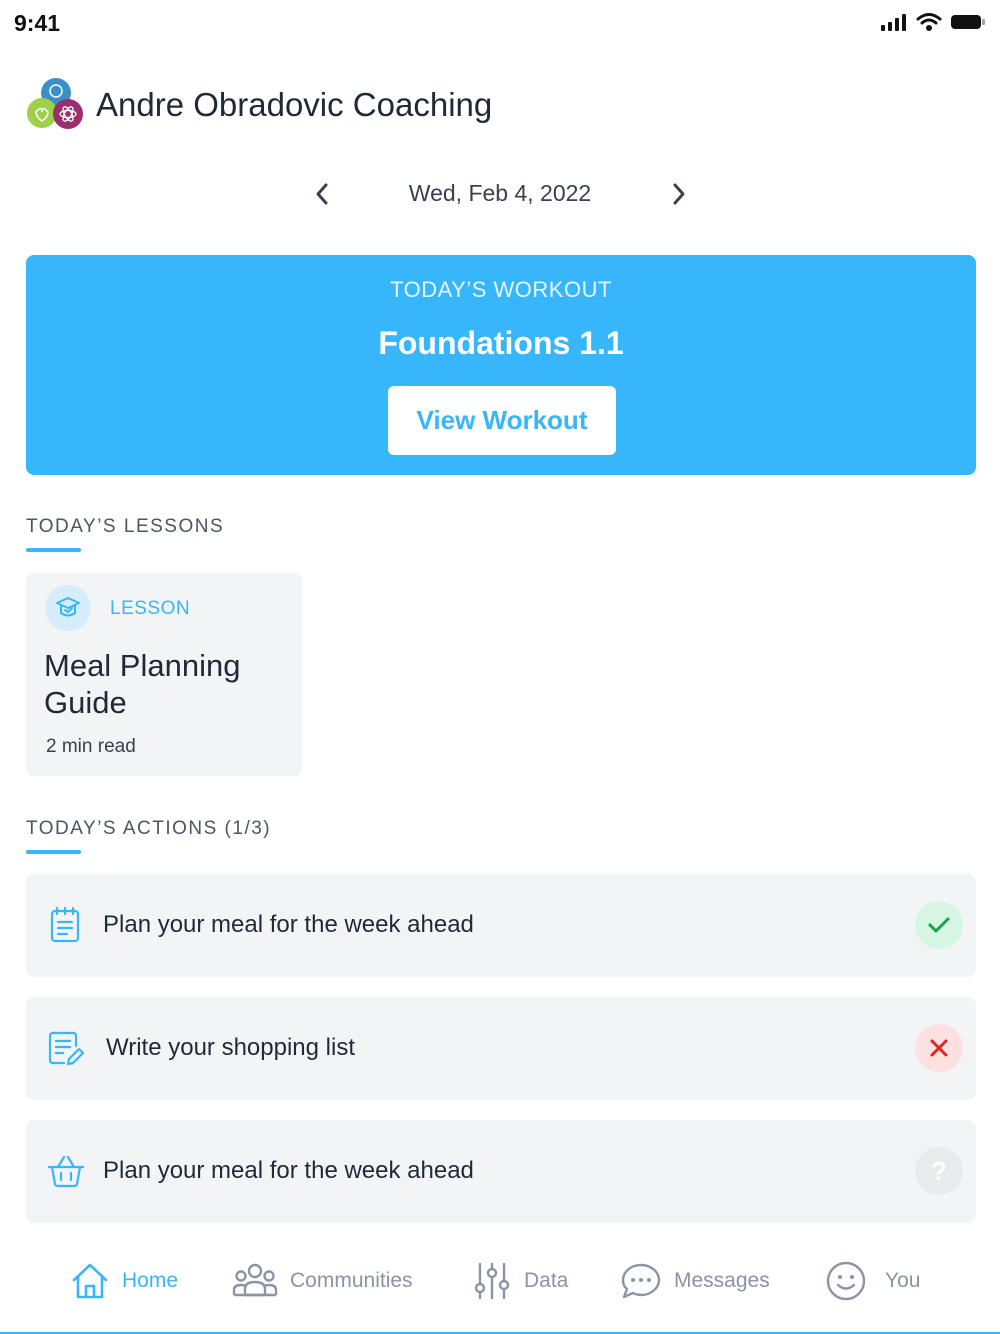 The width and height of the screenshot is (1000, 1334). Describe the element at coordinates (53, 852) in the screenshot. I see `actions-heading-underline` at that location.